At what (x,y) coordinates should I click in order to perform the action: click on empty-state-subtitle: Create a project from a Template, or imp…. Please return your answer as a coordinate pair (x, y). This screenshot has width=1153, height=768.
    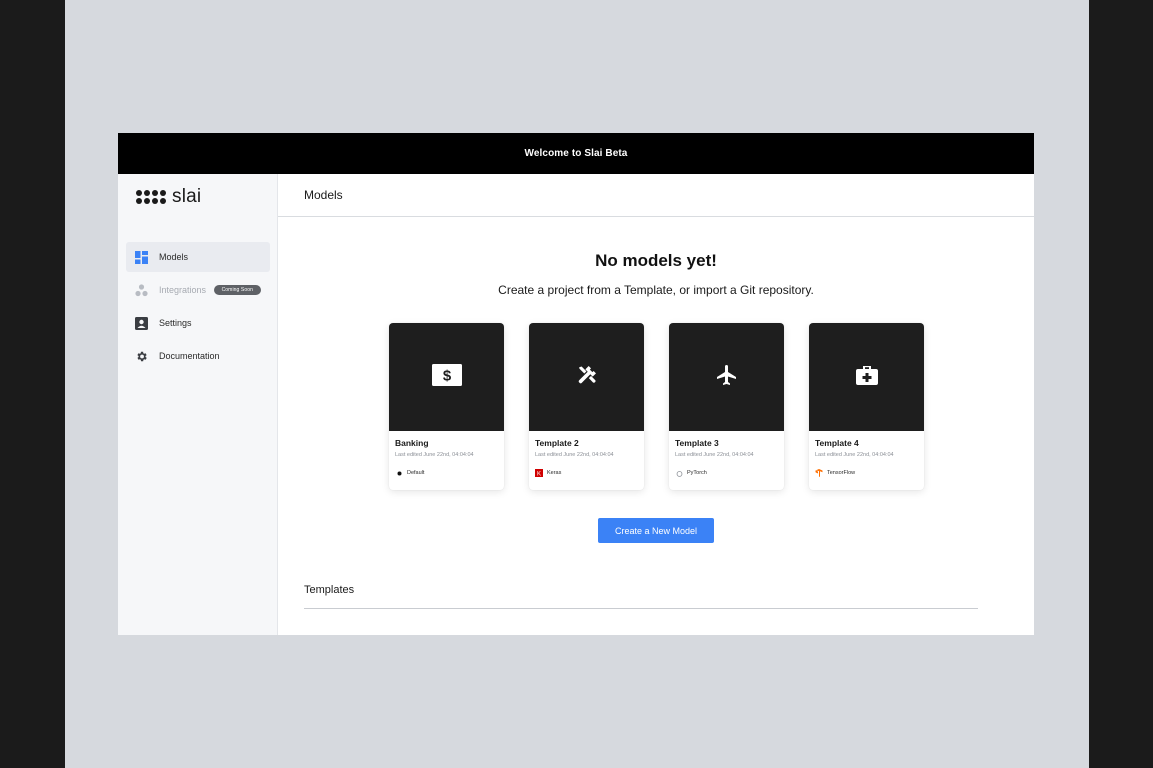
    Looking at the image, I should click on (656, 290).